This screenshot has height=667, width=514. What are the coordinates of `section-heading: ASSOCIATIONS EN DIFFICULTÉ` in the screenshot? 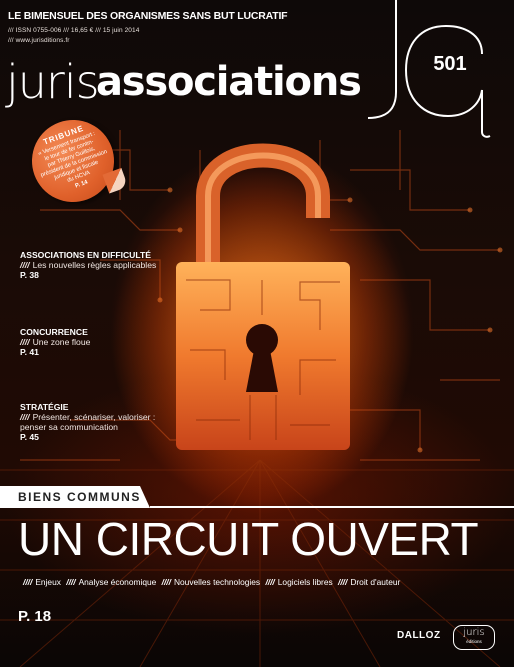 It's located at (85, 255).